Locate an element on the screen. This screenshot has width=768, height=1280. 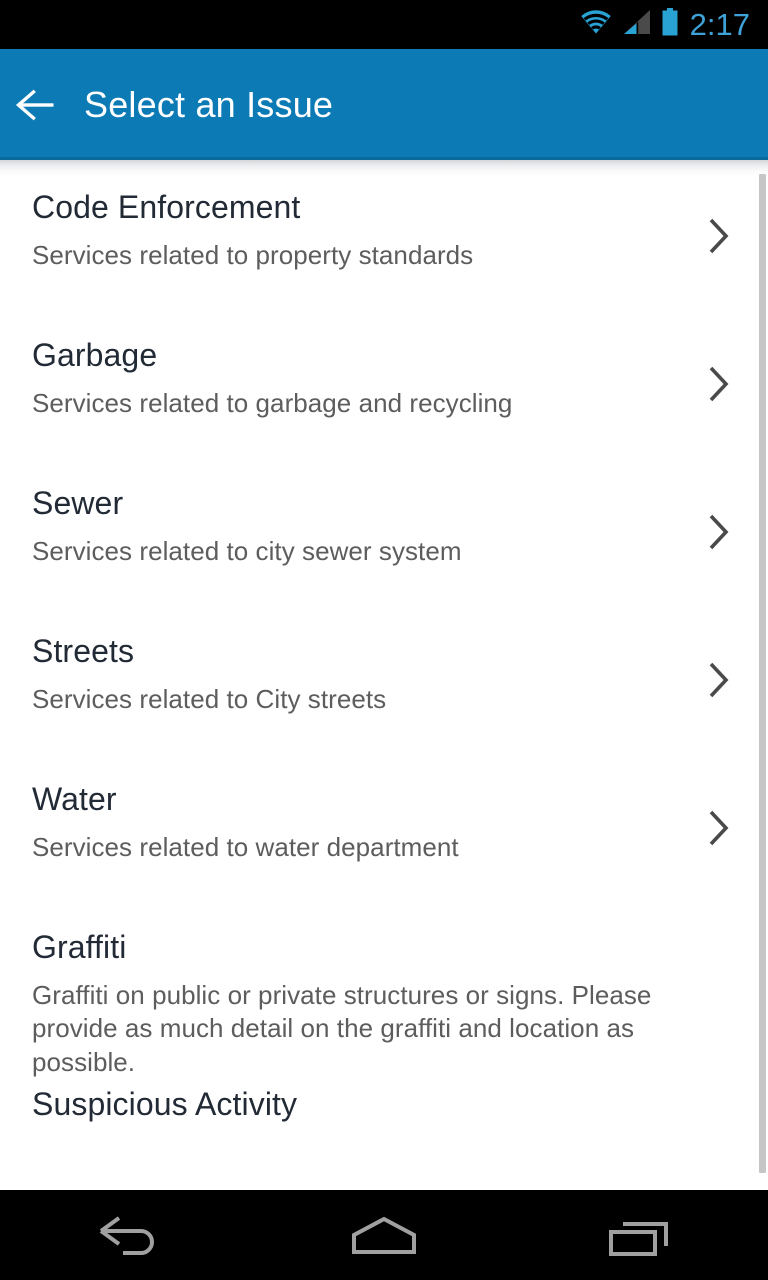
list-item-title: Sewer is located at coordinates (78, 503).